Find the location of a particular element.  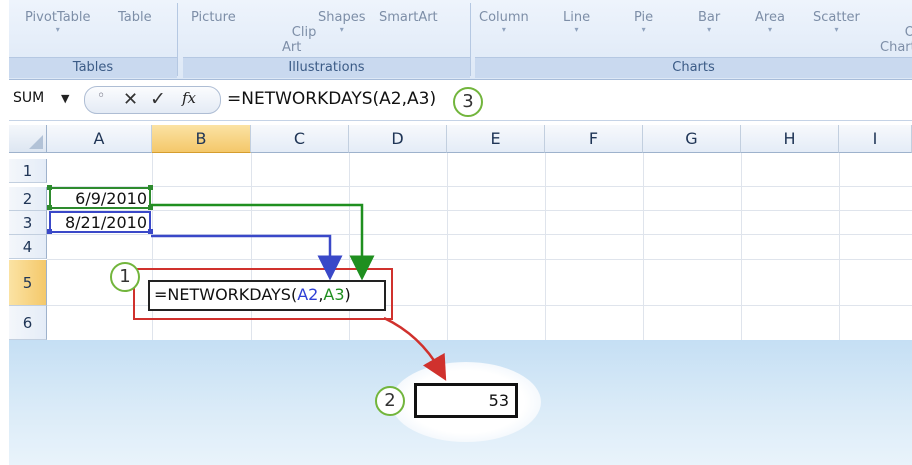

result-value: 53 is located at coordinates (498, 400).